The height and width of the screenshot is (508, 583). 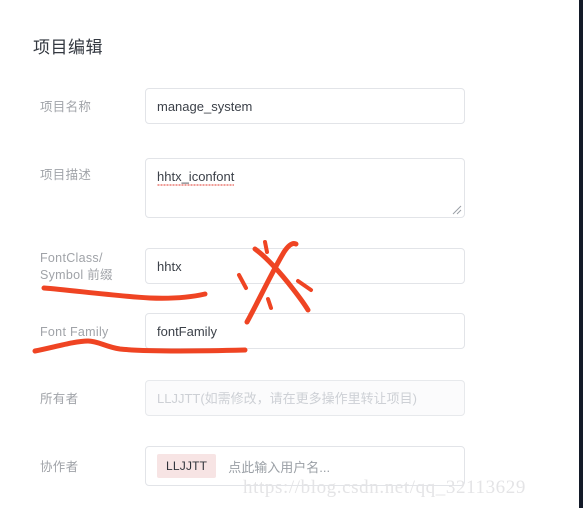 I want to click on label-project-description: 项目描述, so click(x=66, y=175).